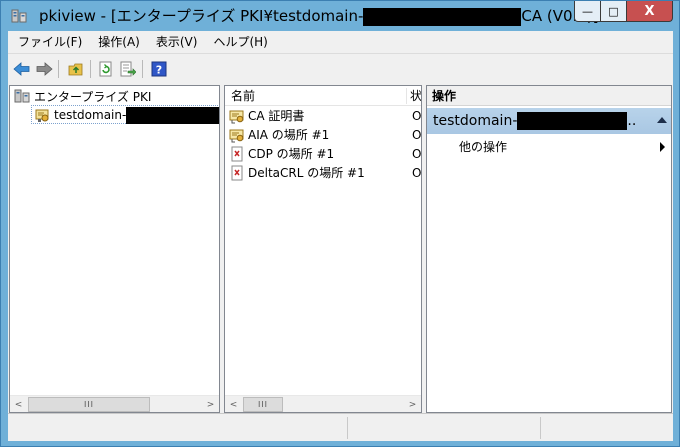 This screenshot has width=680, height=447. What do you see at coordinates (19, 16) in the screenshot?
I see `pkiview-app-icon` at bounding box center [19, 16].